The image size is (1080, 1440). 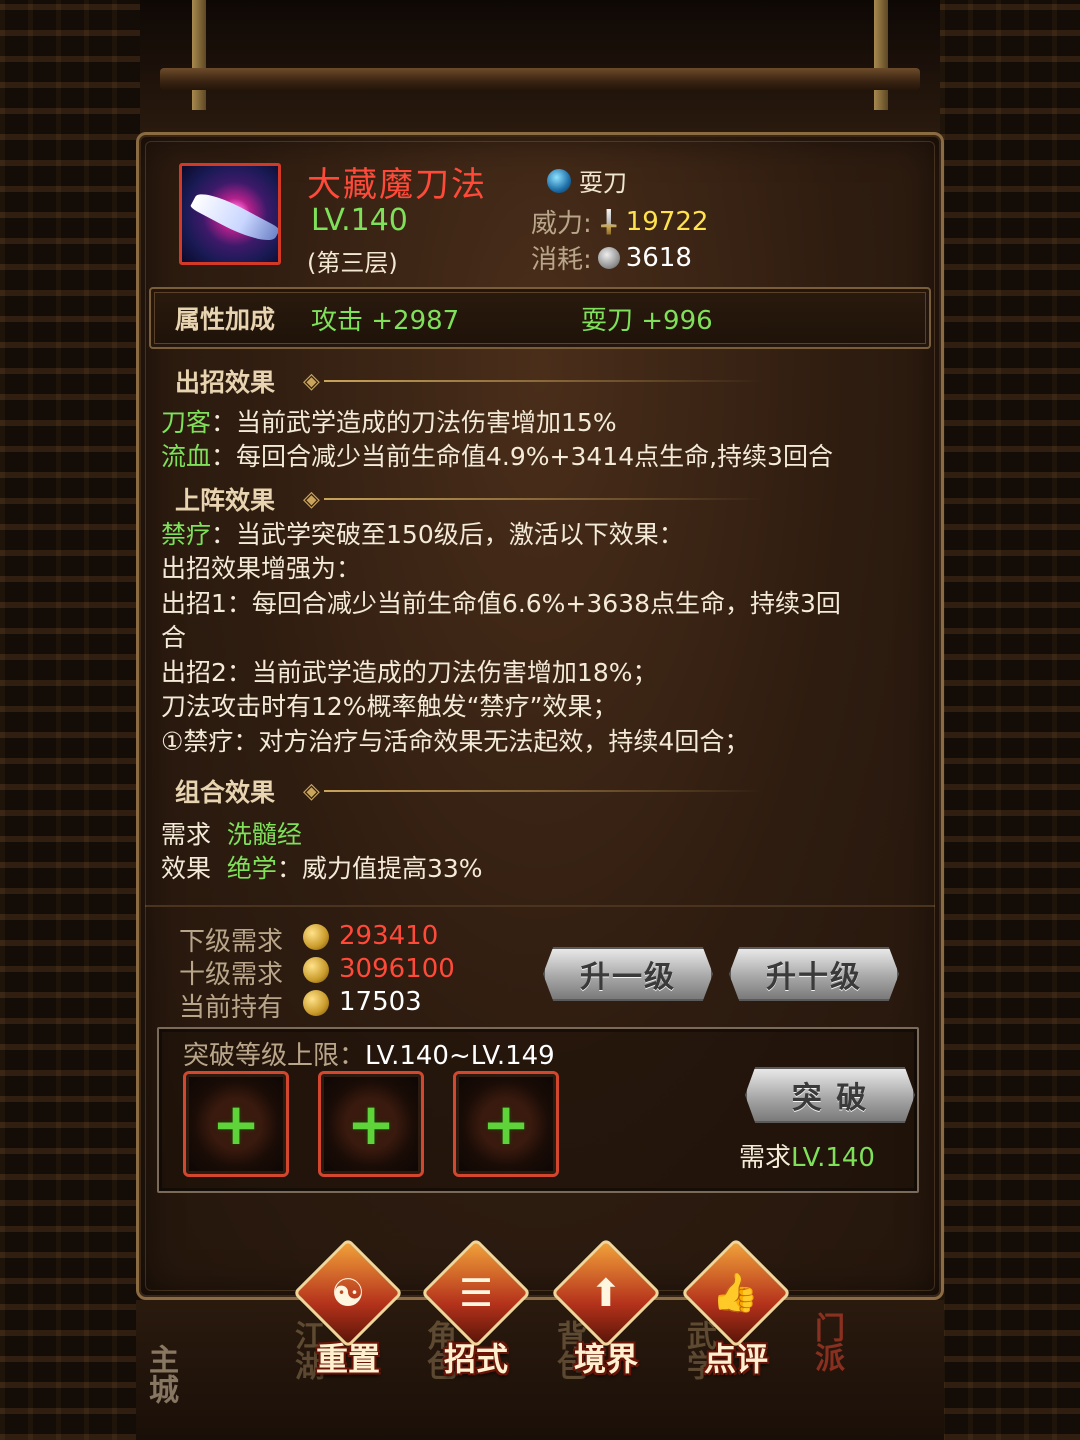 I want to click on combo-effect: 效果 绝学：威力值提高33%, so click(x=322, y=867).